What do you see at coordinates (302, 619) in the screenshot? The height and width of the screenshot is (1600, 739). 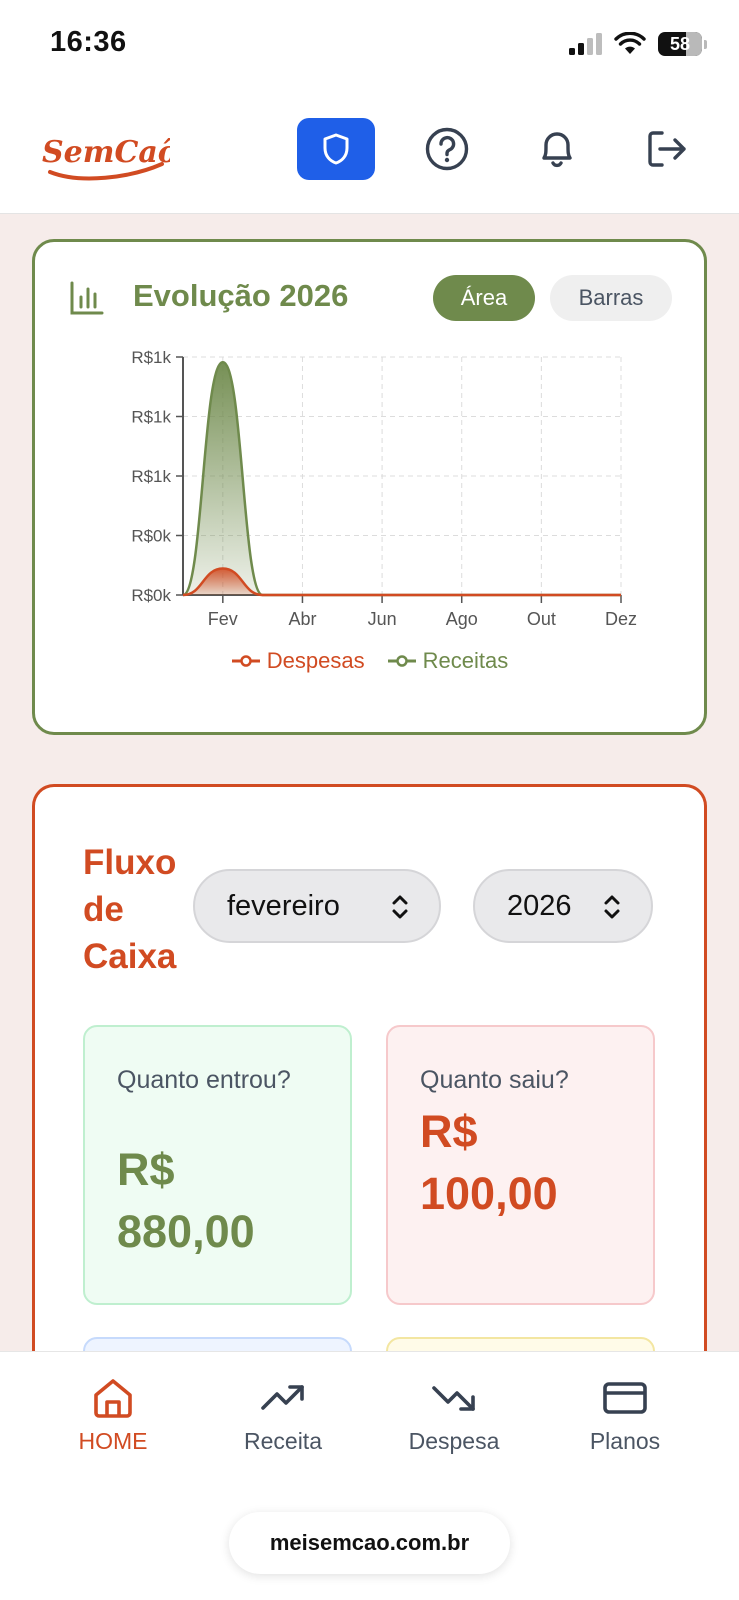 I see `x-tick-label: Abr` at bounding box center [302, 619].